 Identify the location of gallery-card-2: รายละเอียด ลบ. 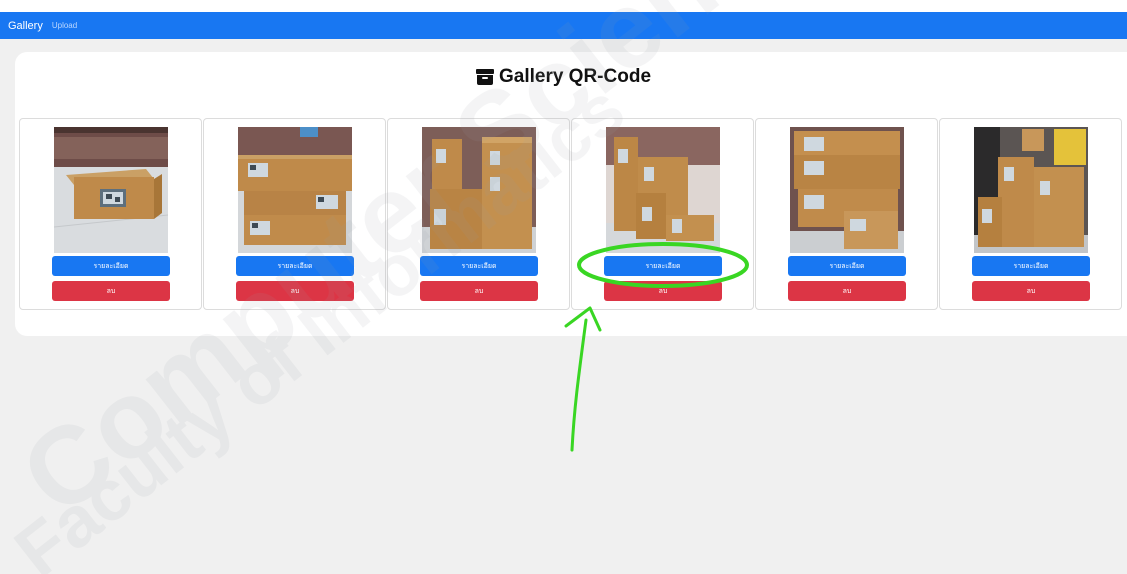
(294, 214).